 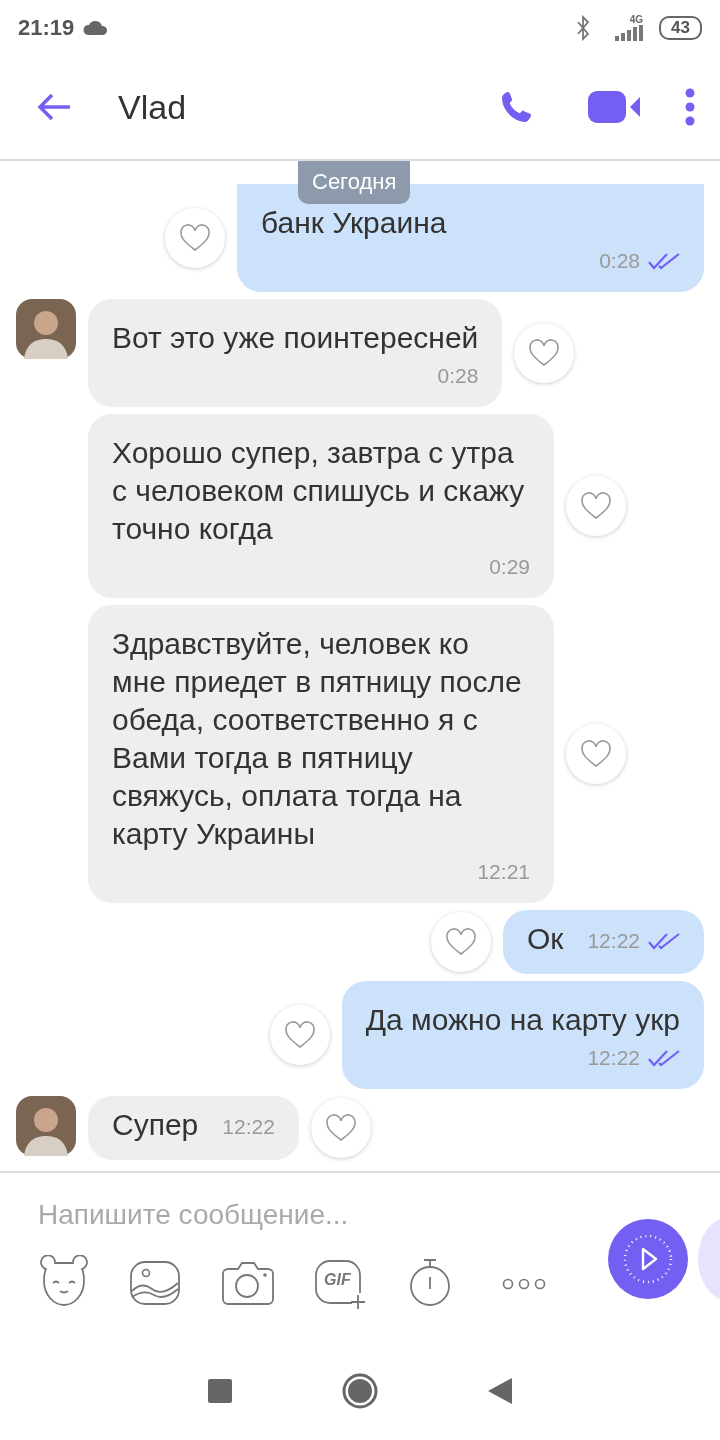 I want to click on play-icon, so click(x=648, y=1259).